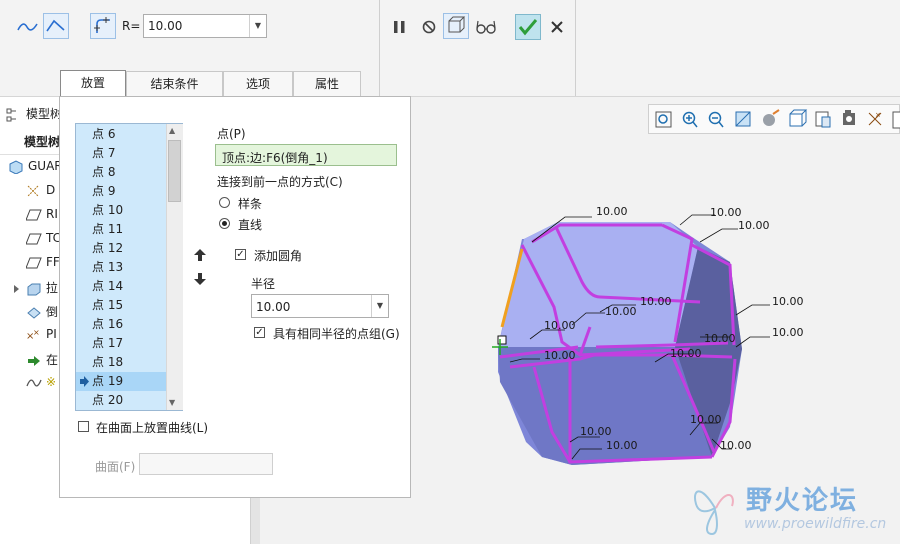 The image size is (900, 547). What do you see at coordinates (56, 26) in the screenshot?
I see `polyline-curve-button` at bounding box center [56, 26].